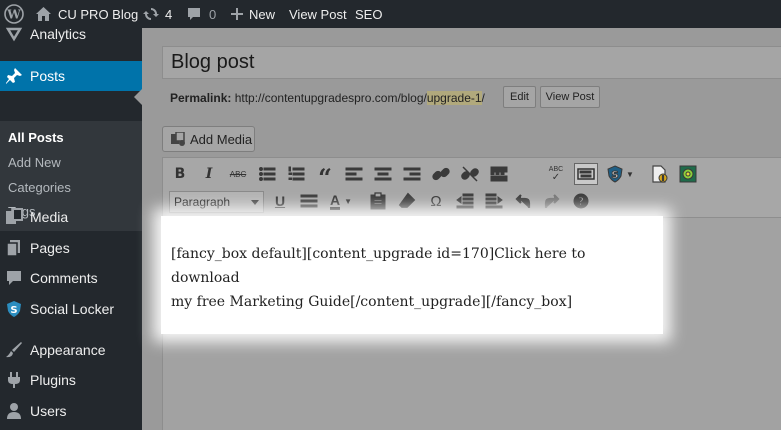 This screenshot has height=430, width=781. What do you see at coordinates (630, 174) in the screenshot?
I see `chevron-down-icon: ▼` at bounding box center [630, 174].